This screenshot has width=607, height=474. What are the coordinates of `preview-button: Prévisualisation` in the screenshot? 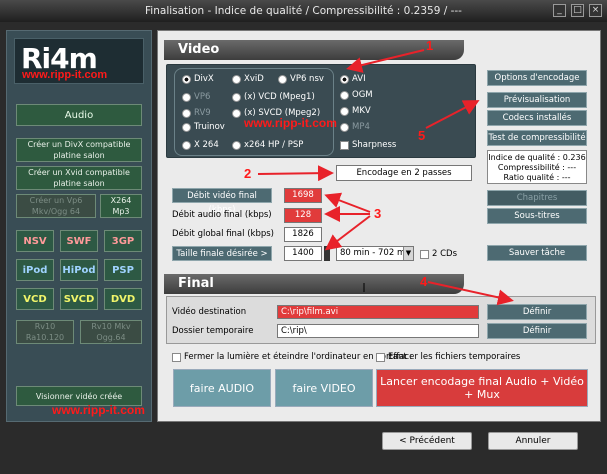 It's located at (537, 100).